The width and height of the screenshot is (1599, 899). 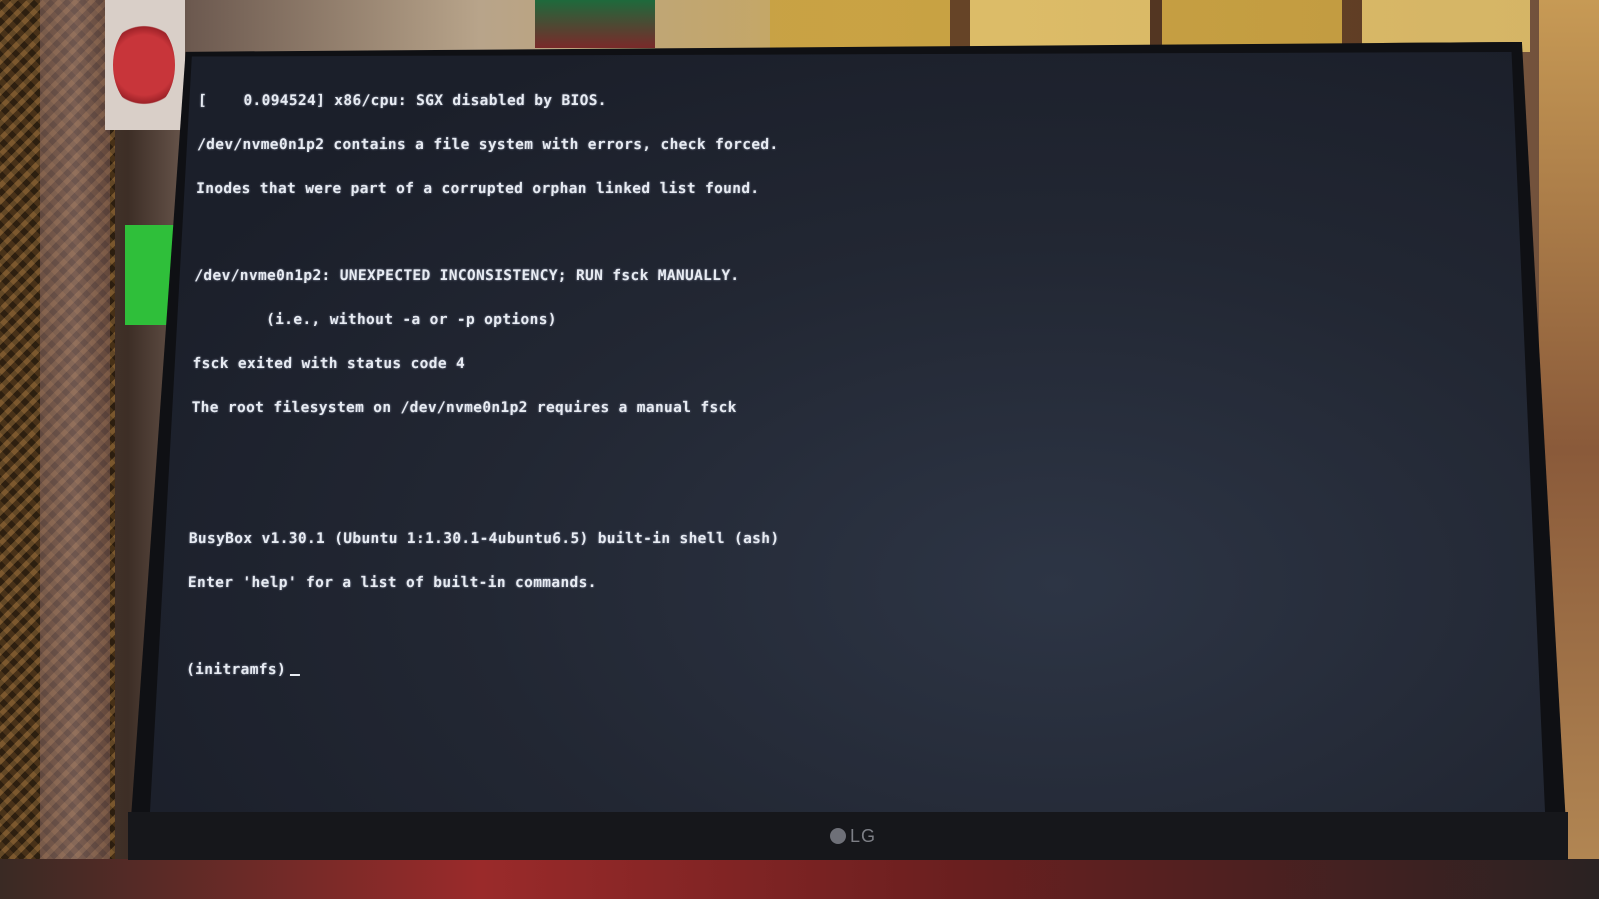 I want to click on brand-name: LG, so click(x=862, y=835).